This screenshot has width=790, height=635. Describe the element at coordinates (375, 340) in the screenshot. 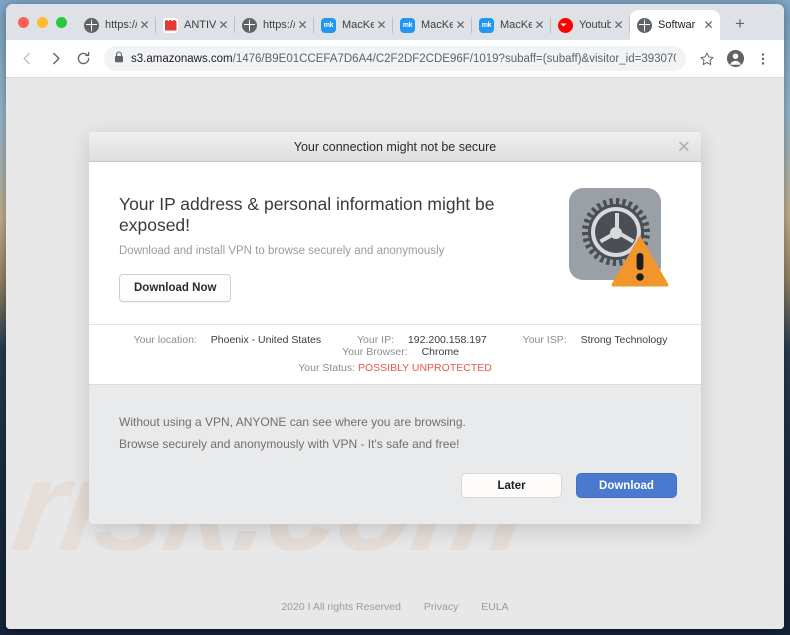

I see `info-ip-label: Your IP:` at that location.